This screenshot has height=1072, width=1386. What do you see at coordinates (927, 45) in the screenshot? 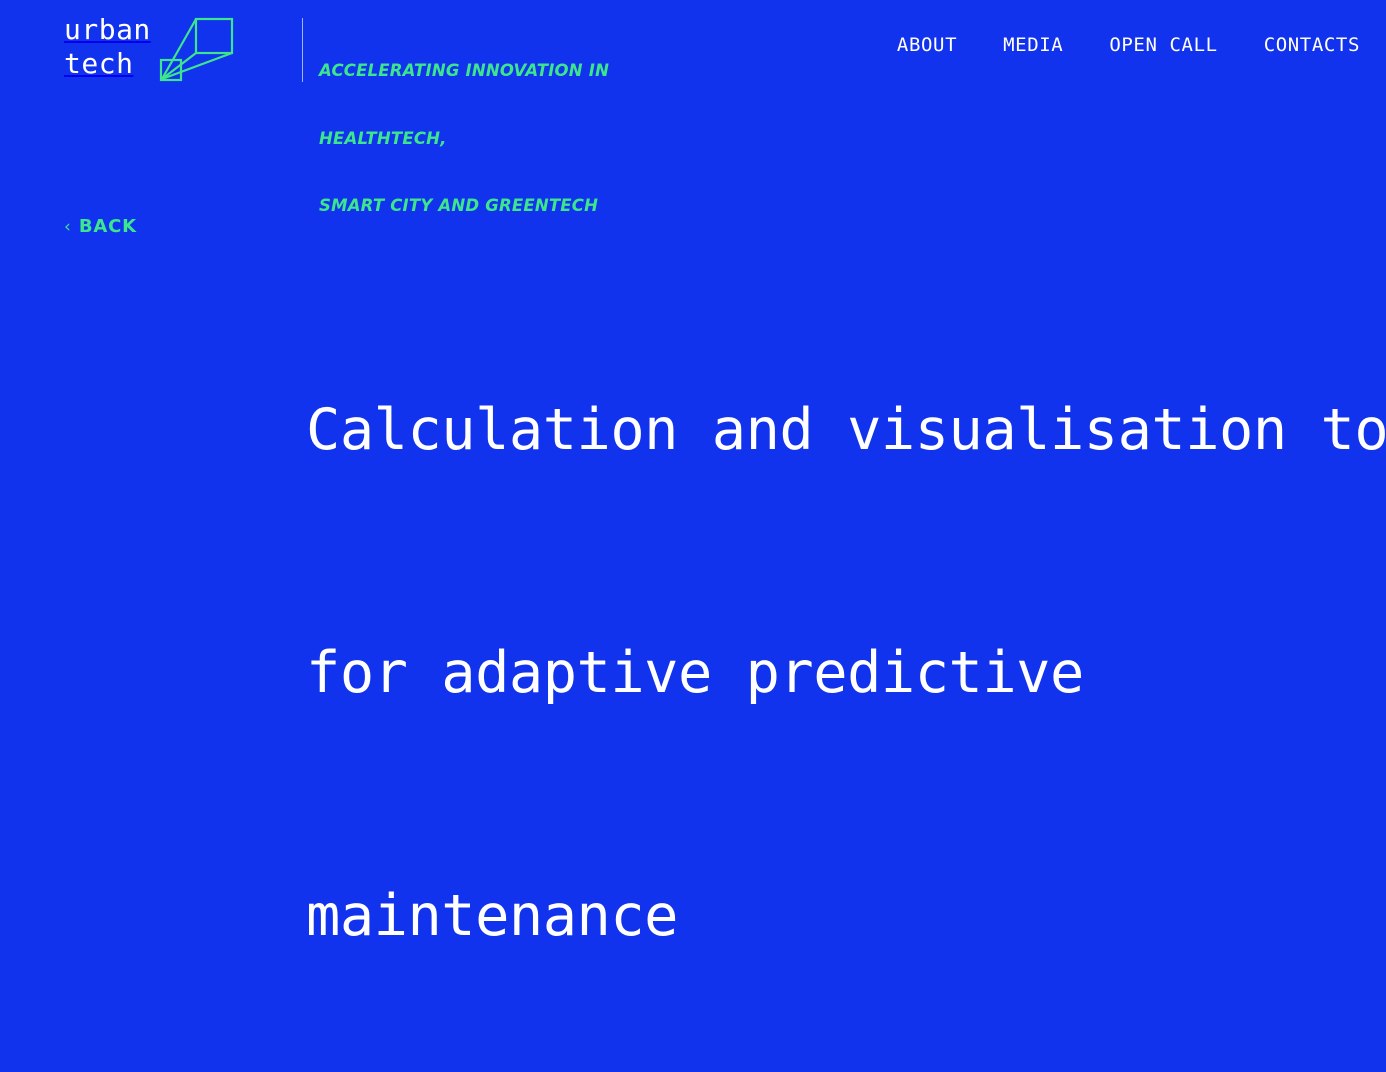
I see `nav-item-about: ABOUT` at bounding box center [927, 45].